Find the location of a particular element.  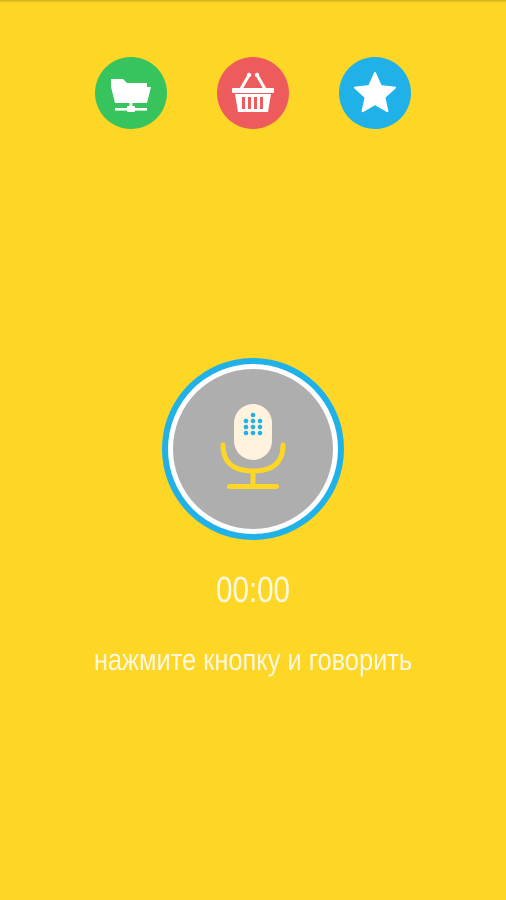

shop-button is located at coordinates (253, 93).